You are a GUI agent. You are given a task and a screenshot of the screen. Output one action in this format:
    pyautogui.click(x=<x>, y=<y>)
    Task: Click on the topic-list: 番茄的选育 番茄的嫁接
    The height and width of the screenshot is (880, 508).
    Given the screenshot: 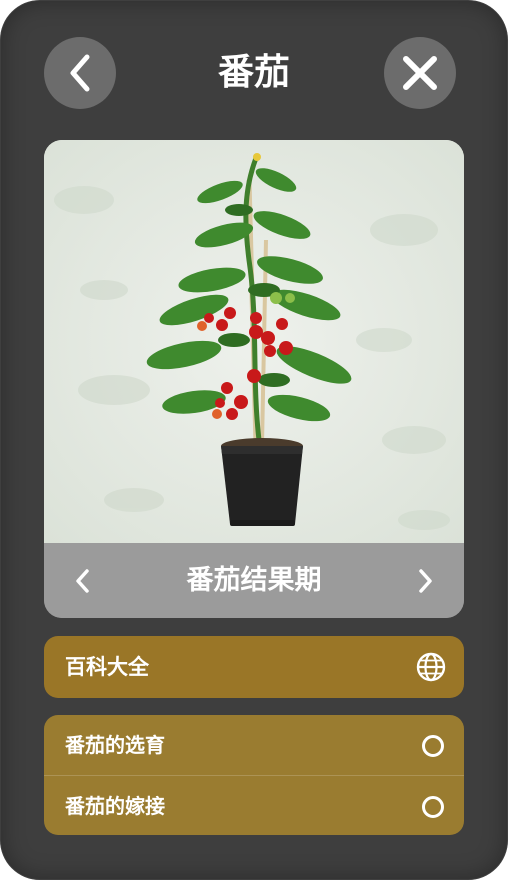 What is the action you would take?
    pyautogui.click(x=254, y=775)
    